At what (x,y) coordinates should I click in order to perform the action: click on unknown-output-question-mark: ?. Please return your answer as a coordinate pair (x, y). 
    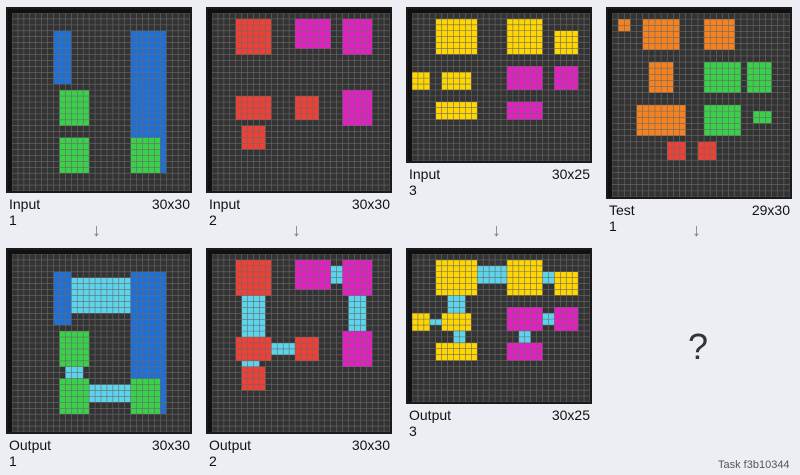
    Looking at the image, I should click on (698, 346).